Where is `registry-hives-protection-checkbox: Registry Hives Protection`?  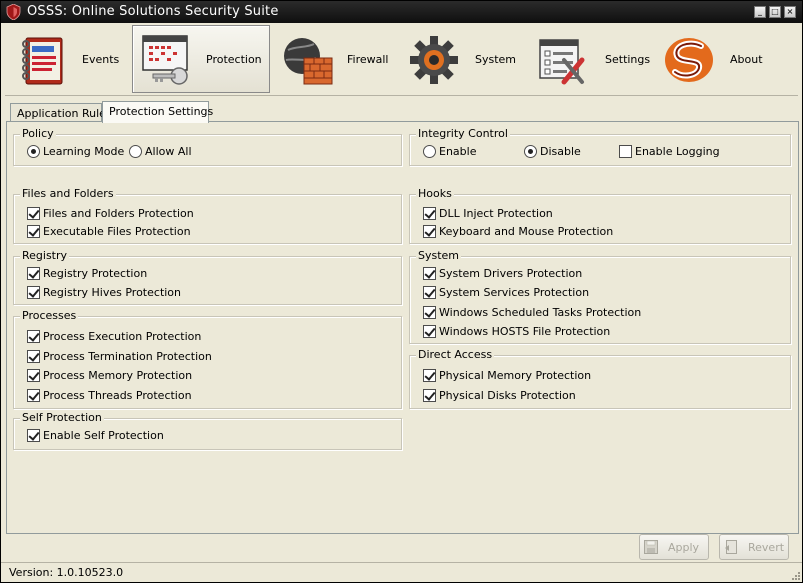 registry-hives-protection-checkbox: Registry Hives Protection is located at coordinates (104, 294).